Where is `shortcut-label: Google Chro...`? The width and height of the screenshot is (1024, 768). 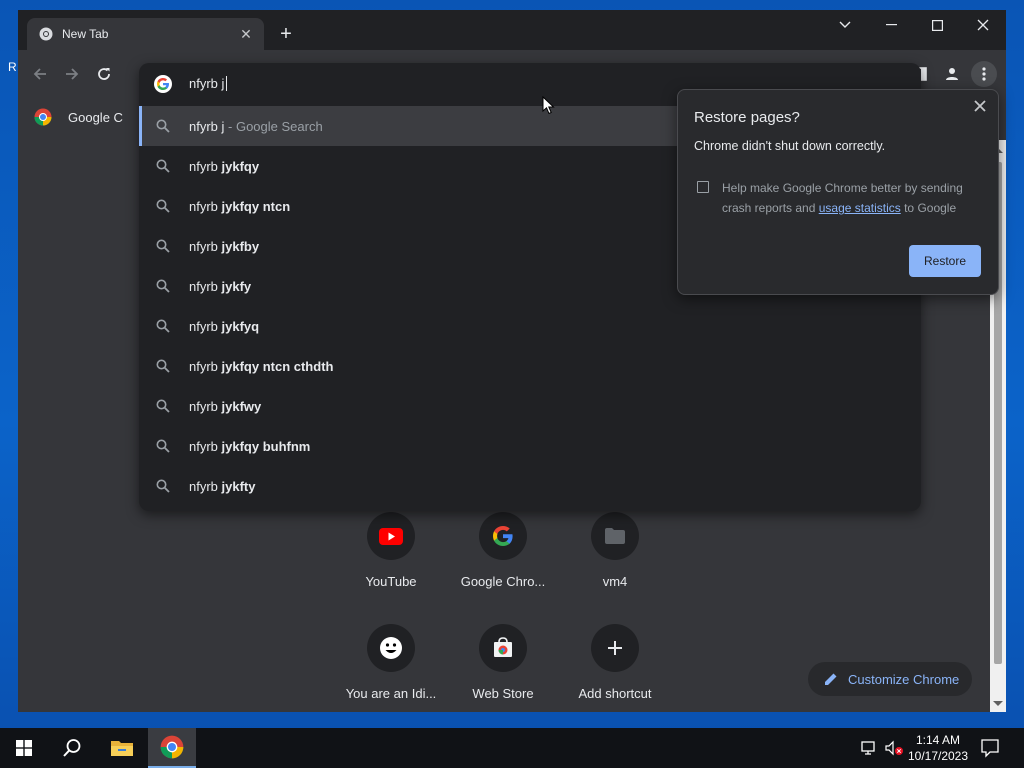
shortcut-label: Google Chro... is located at coordinates (503, 581).